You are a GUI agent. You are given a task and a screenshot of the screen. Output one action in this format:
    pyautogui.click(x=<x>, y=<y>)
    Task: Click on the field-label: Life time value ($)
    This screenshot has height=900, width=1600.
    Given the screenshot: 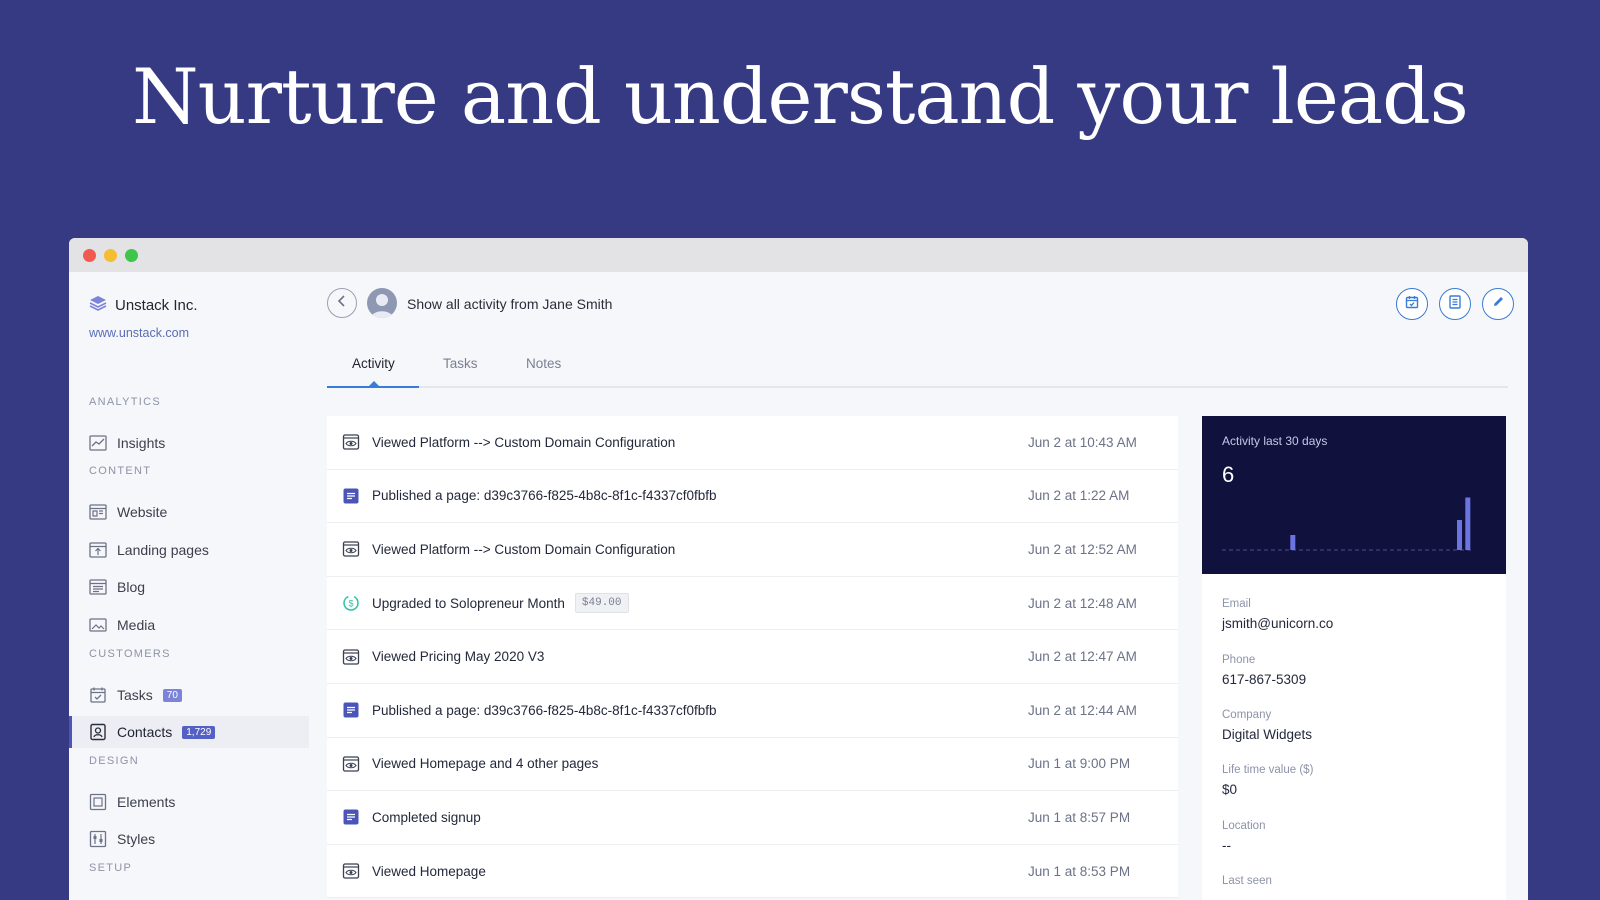 What is the action you would take?
    pyautogui.click(x=1268, y=770)
    